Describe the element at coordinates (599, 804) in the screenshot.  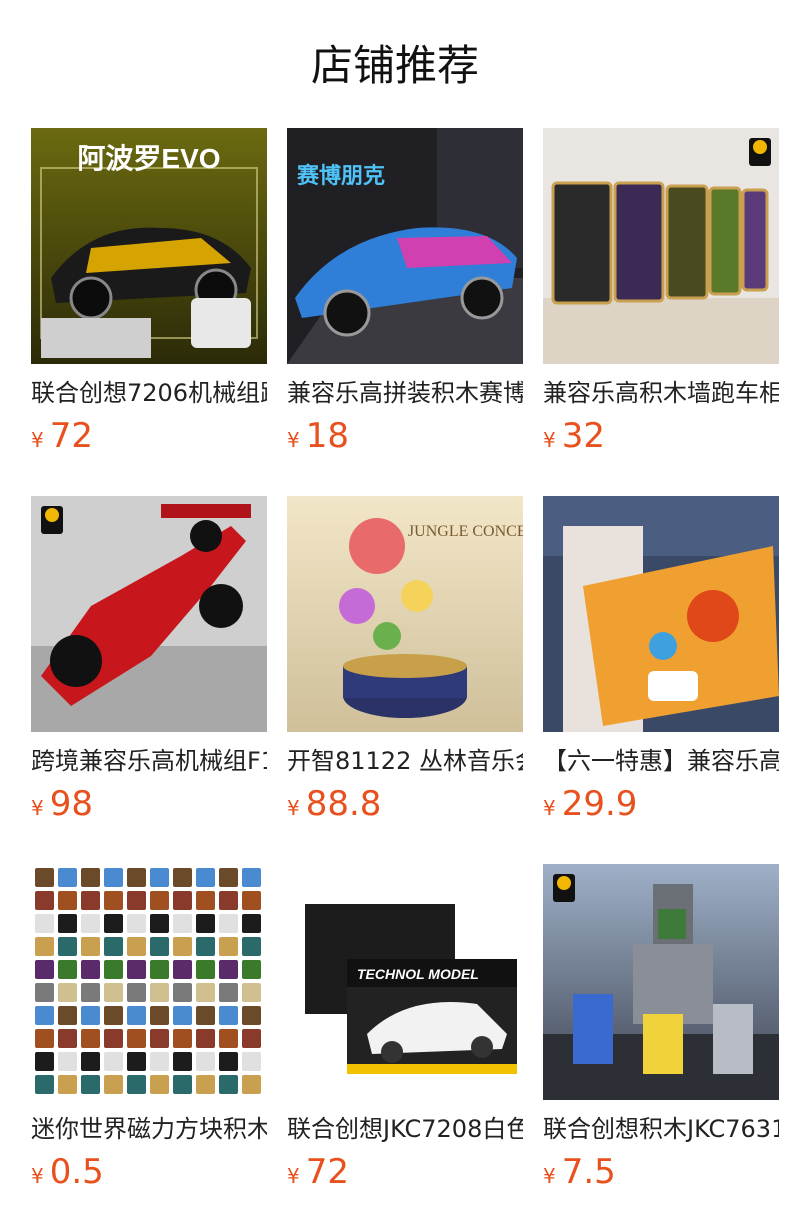
I see `price-value: 29.9` at that location.